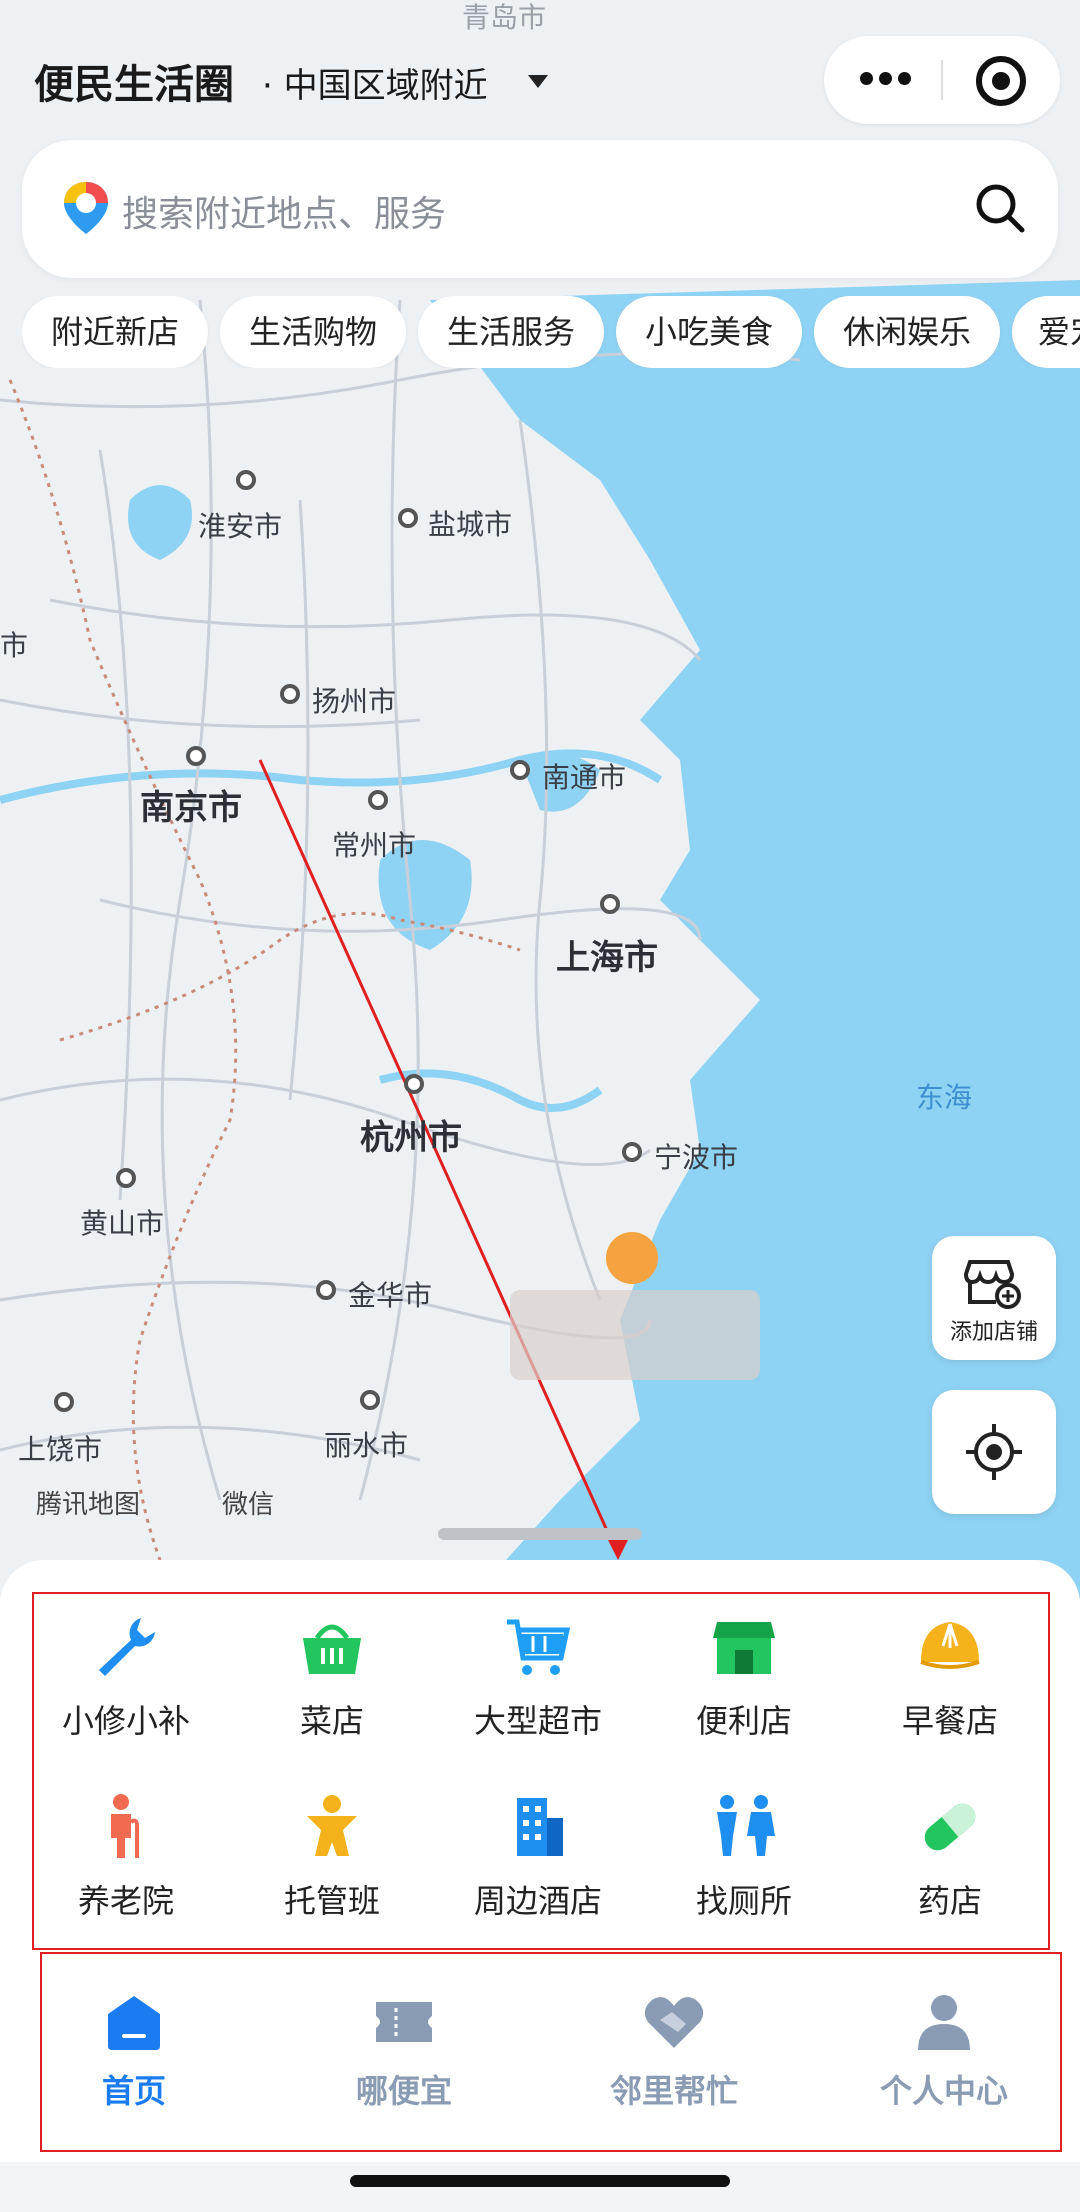 This screenshot has width=1080, height=2212. Describe the element at coordinates (332, 1825) in the screenshot. I see `child-icon` at that location.